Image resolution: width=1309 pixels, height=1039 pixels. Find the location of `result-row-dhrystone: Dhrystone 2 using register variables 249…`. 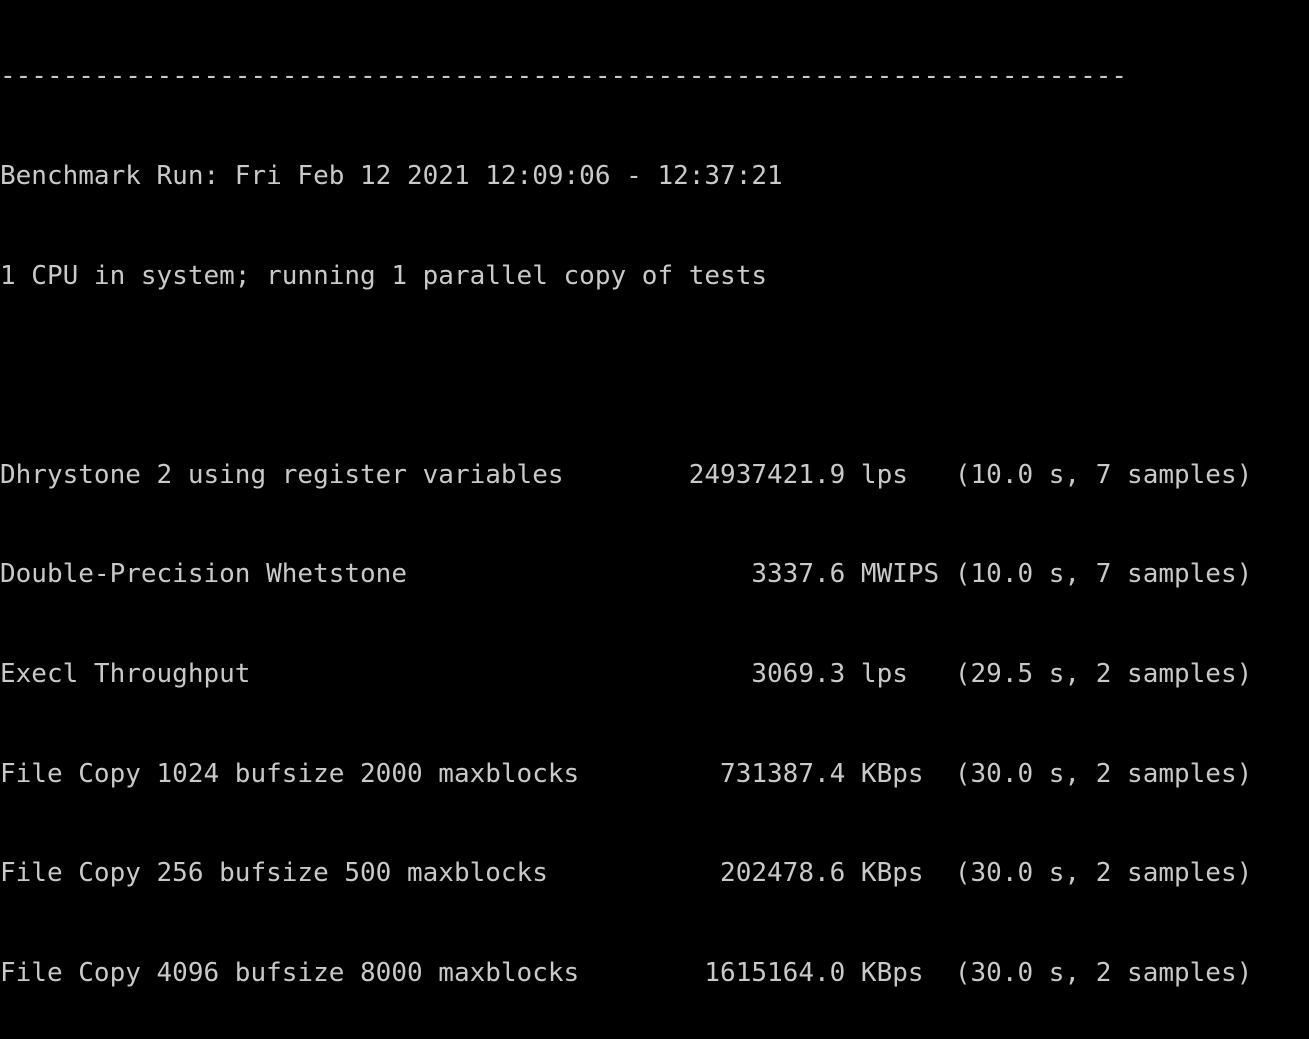

result-row-dhrystone: Dhrystone 2 using register variables 249… is located at coordinates (626, 474).